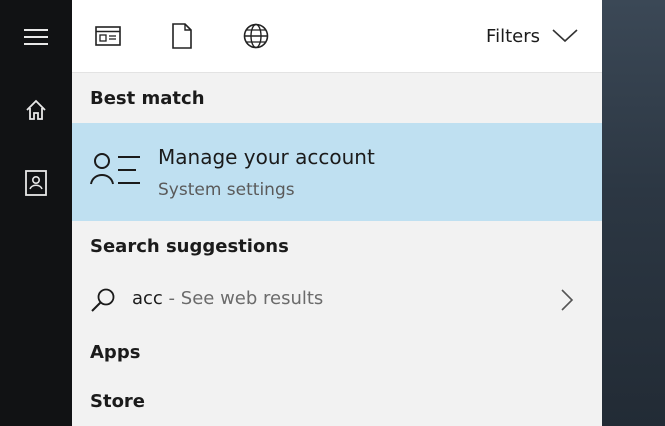  Describe the element at coordinates (633, 213) in the screenshot. I see `desktop-background` at that location.